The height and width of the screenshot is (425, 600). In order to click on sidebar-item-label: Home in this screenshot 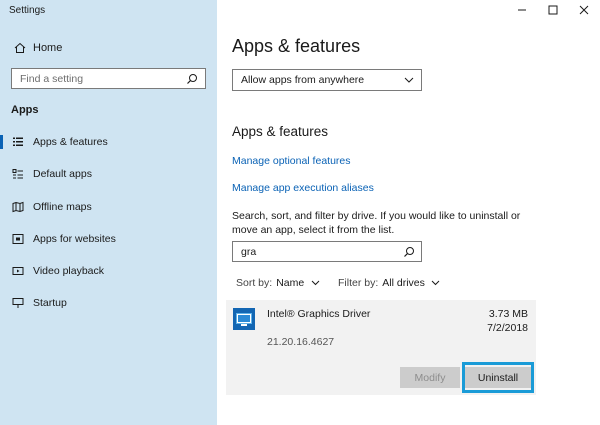, I will do `click(48, 48)`.